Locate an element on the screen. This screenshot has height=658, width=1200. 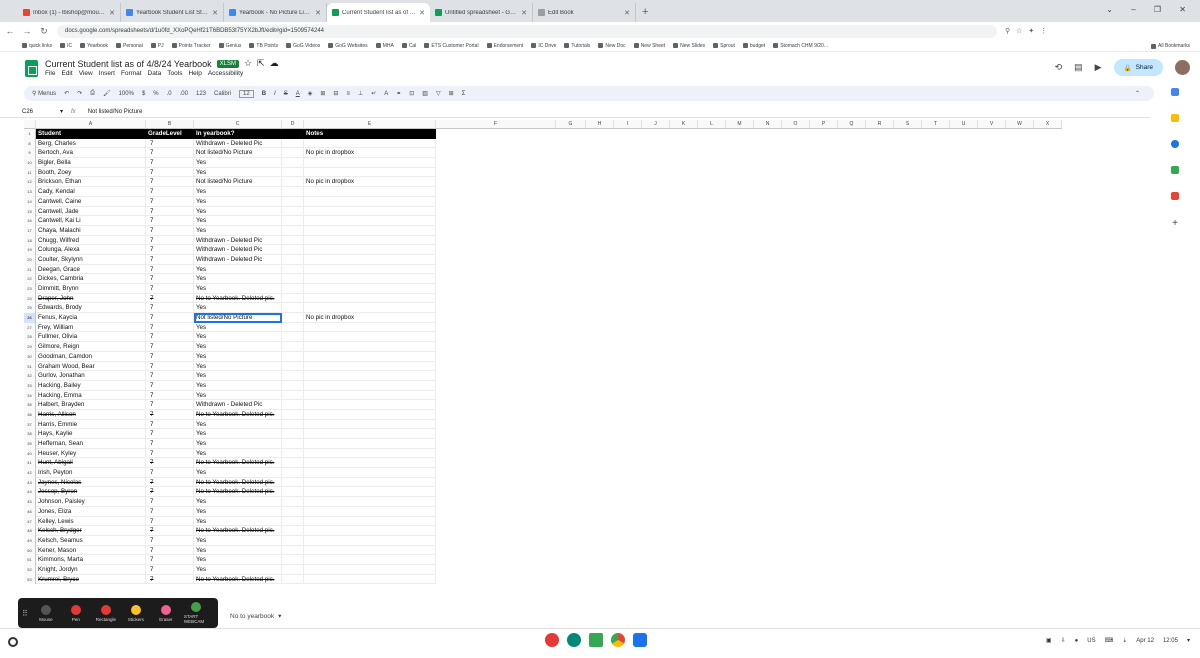
row-number: 44 is located at coordinates (30, 492).